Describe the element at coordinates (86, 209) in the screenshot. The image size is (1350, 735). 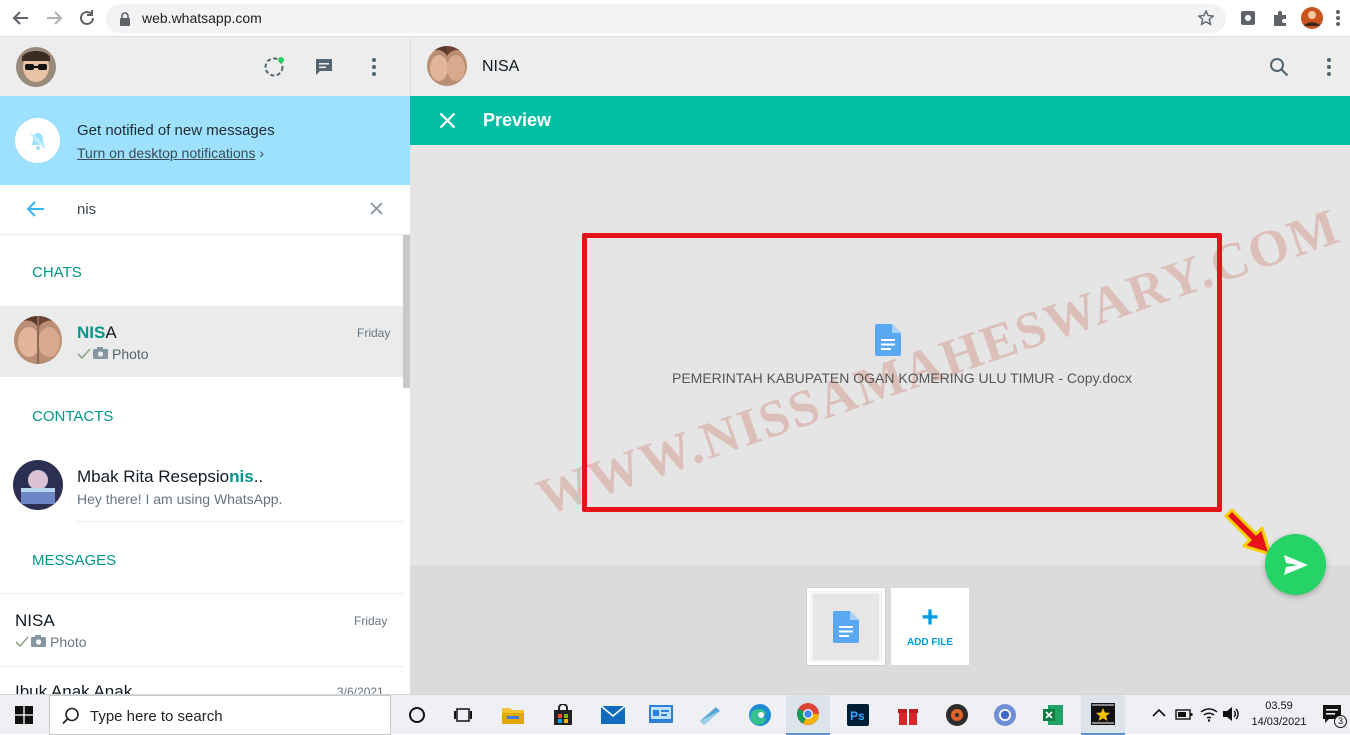
I see `search-input: nis` at that location.